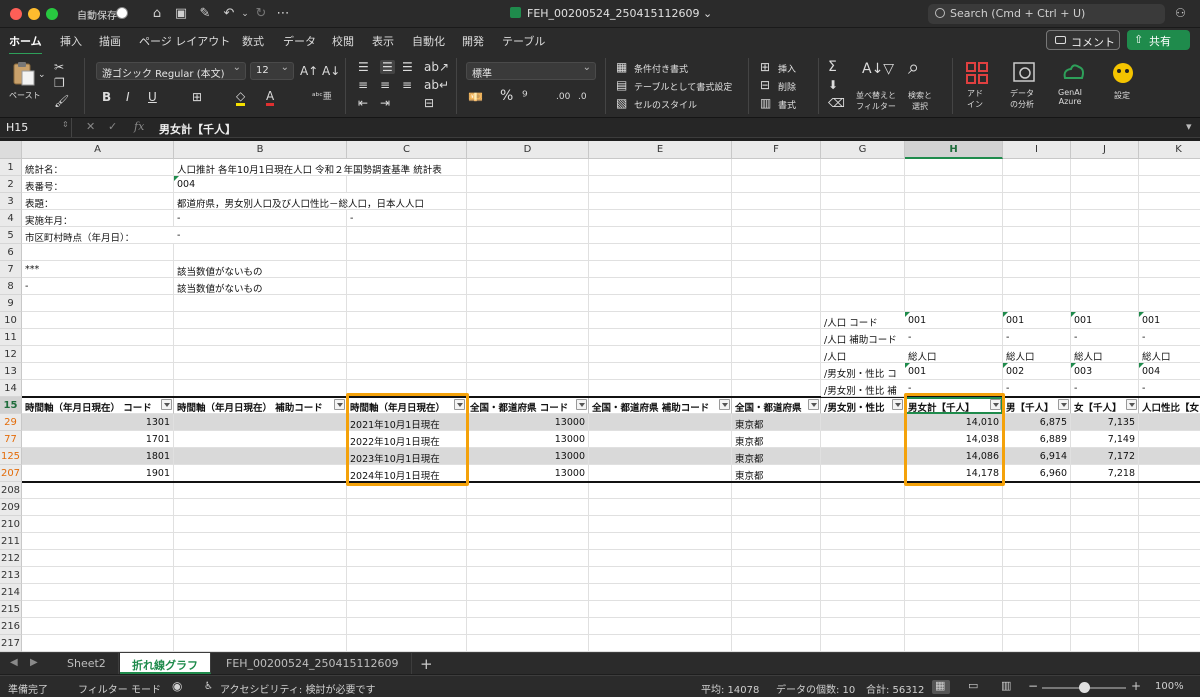 This screenshot has height=697, width=1200. Describe the element at coordinates (11, 490) in the screenshot. I see `row-header: 208` at that location.